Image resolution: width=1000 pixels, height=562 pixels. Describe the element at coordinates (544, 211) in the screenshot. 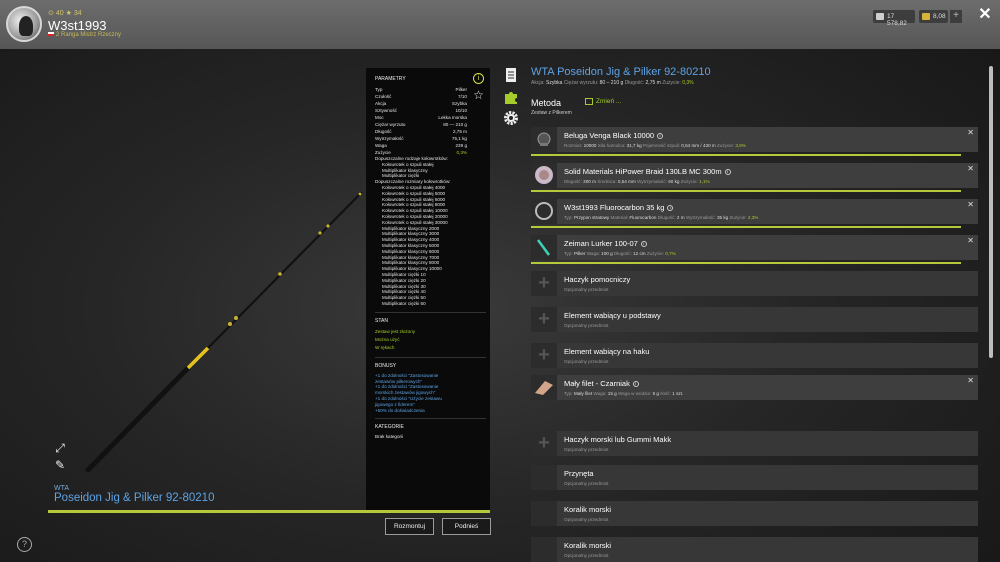

I see `fluorocarbon-spool-thumbnail` at that location.